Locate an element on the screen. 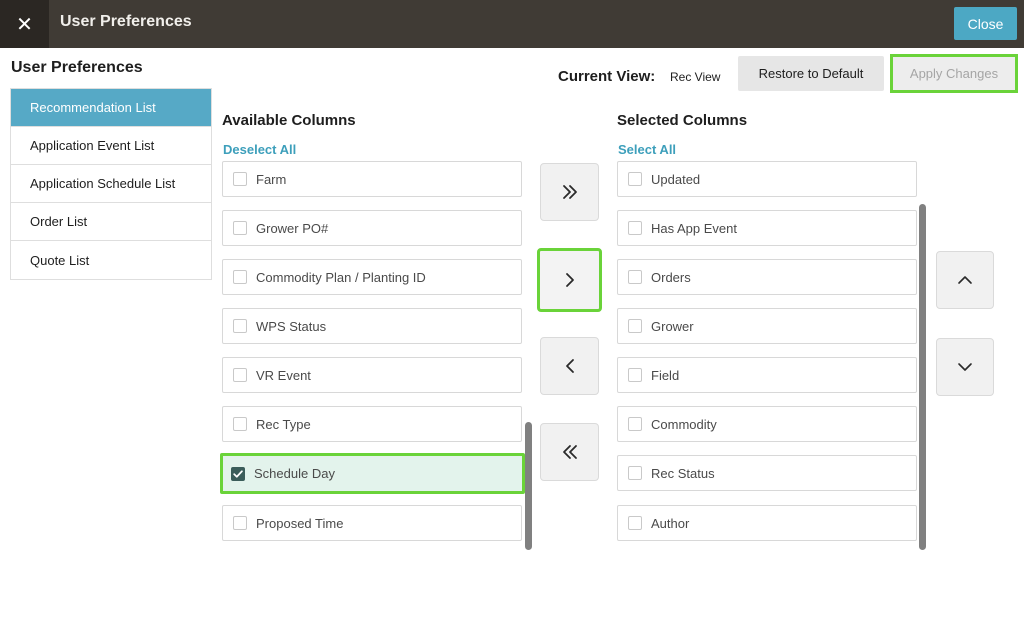  row-label: Proposed Time is located at coordinates (300, 523).